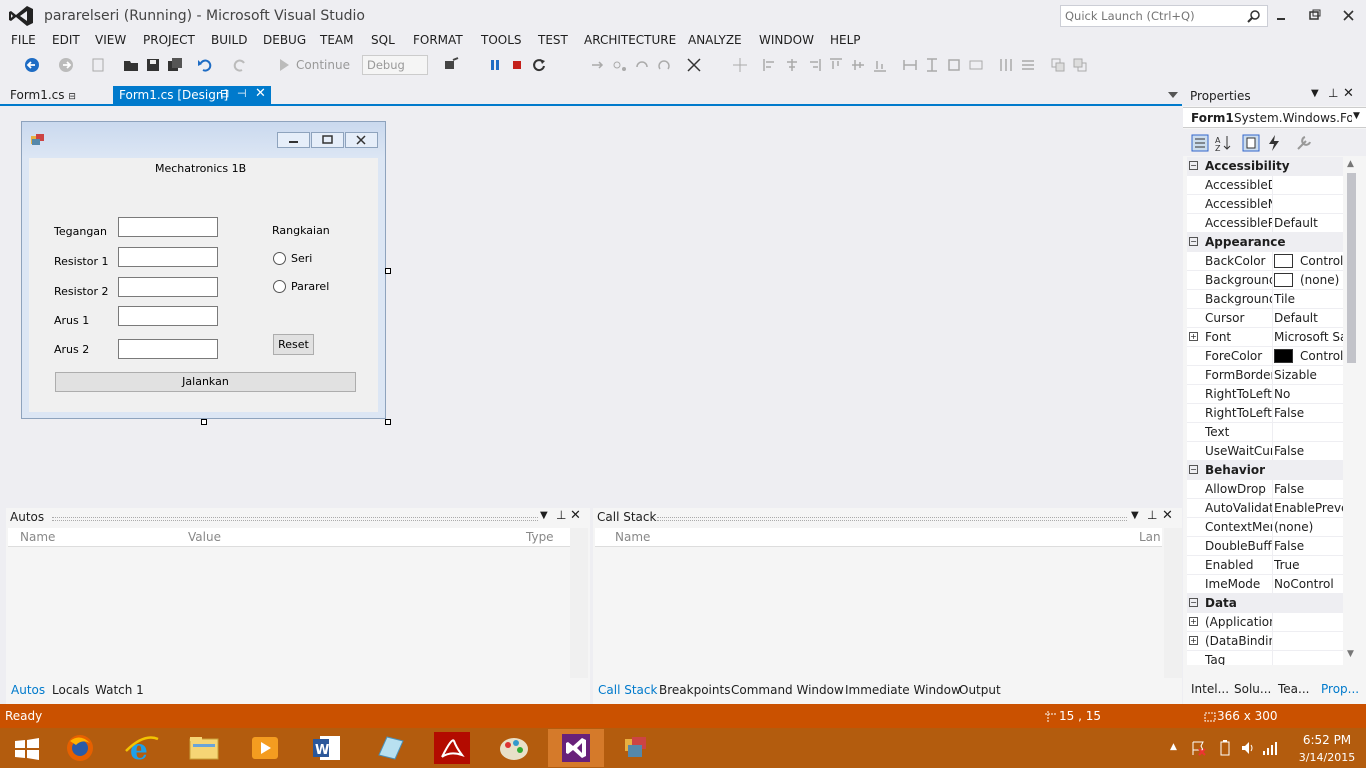 This screenshot has height=768, width=1366. Describe the element at coordinates (903, 690) in the screenshot. I see `tab-immediate-window: Immediate Window` at that location.